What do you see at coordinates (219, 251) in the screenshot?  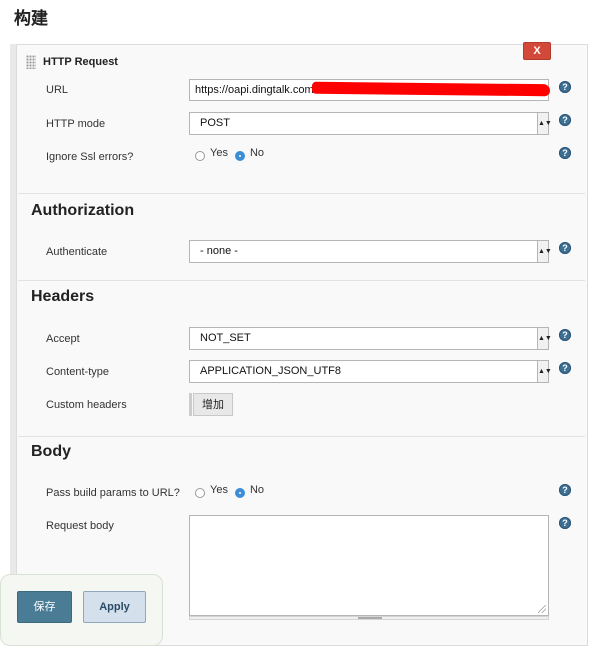 I see `authenticate-value: - none -` at bounding box center [219, 251].